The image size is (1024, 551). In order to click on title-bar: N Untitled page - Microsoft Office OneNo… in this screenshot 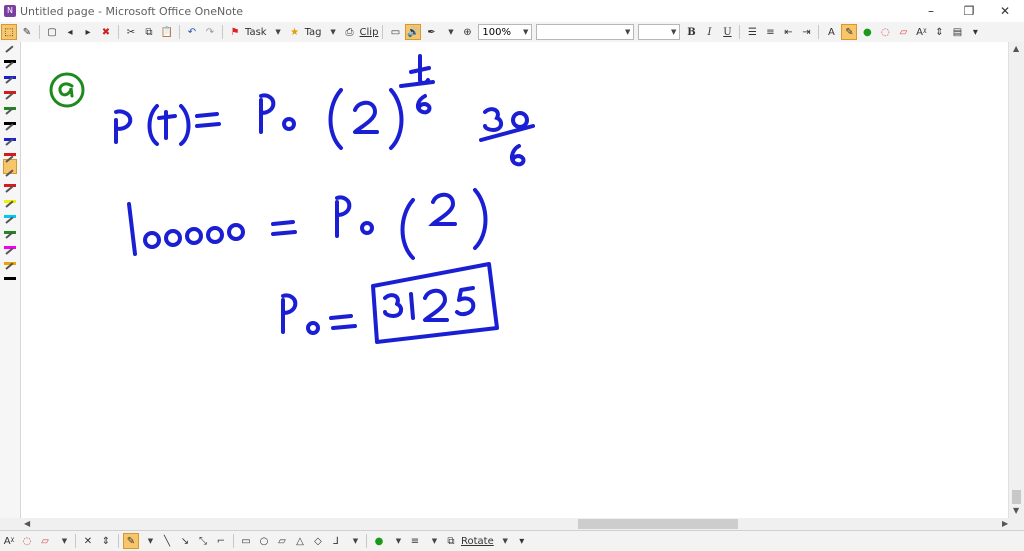, I will do `click(512, 11)`.